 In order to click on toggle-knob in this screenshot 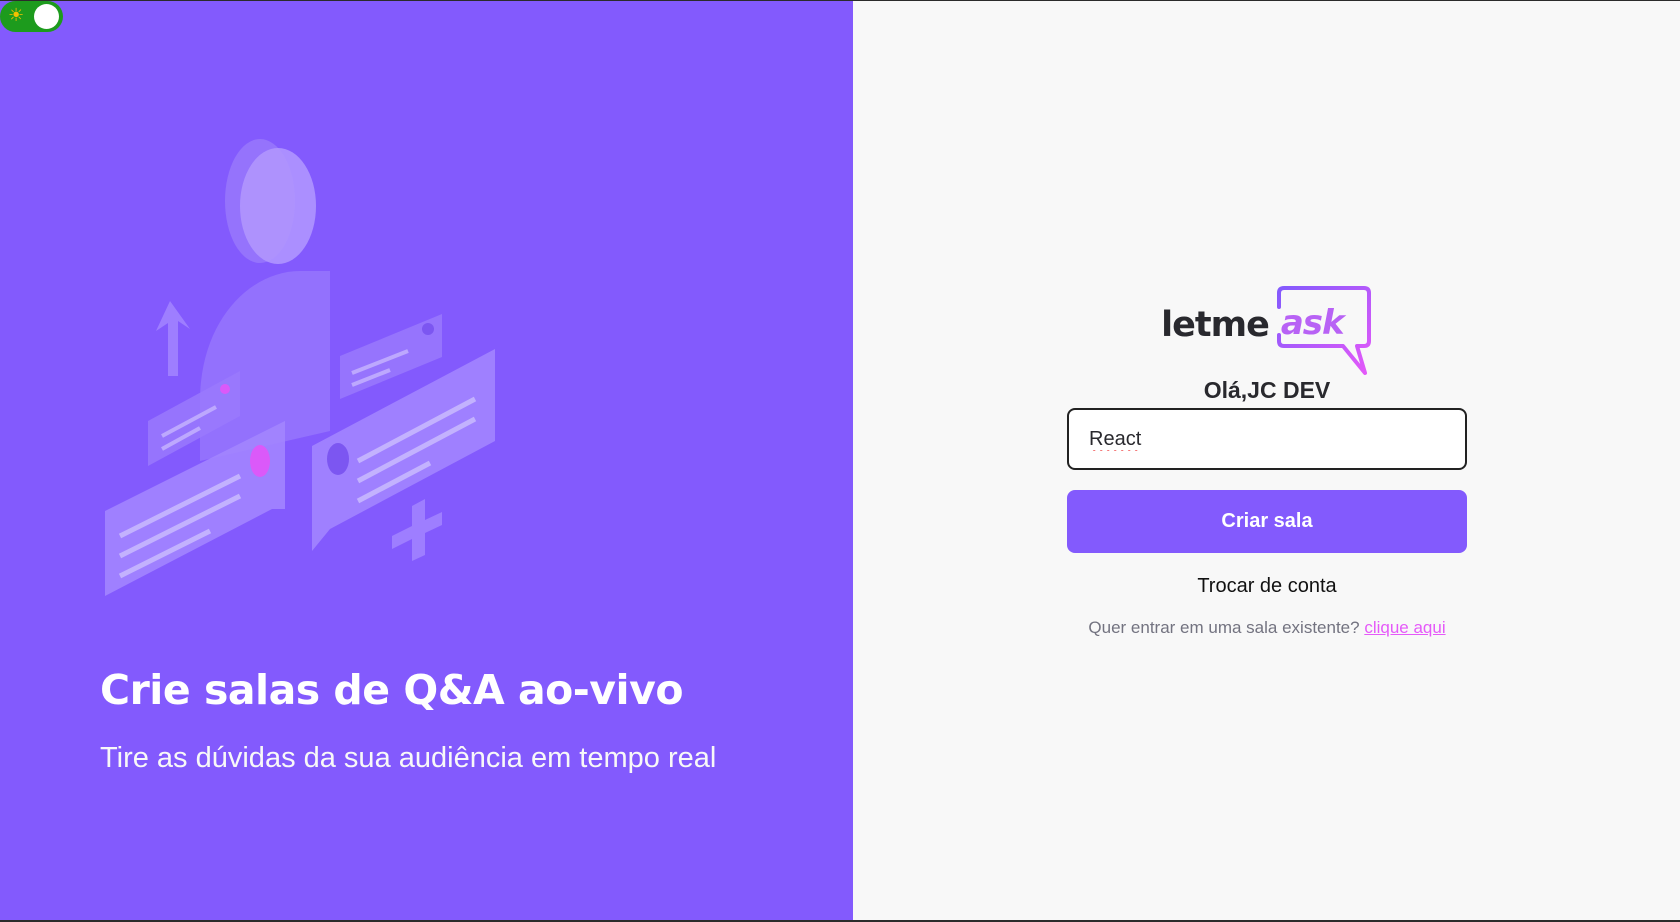, I will do `click(46, 16)`.